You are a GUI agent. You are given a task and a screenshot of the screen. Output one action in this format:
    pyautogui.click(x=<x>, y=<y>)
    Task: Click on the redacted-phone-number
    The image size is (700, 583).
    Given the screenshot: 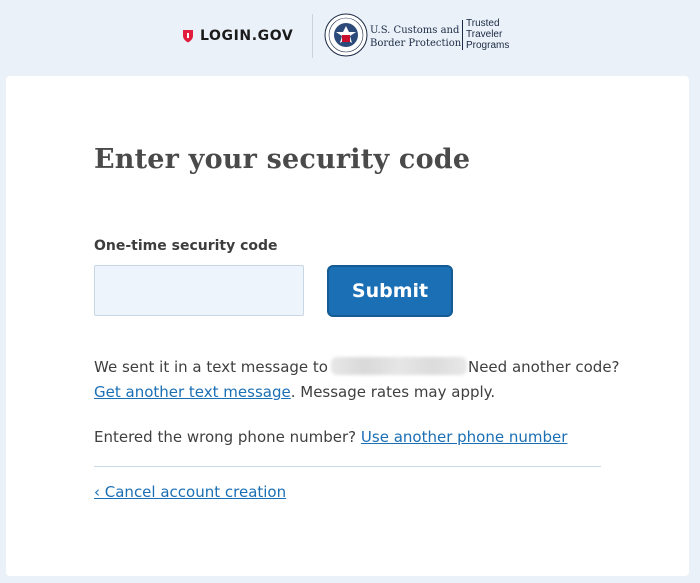 What is the action you would take?
    pyautogui.click(x=398, y=366)
    